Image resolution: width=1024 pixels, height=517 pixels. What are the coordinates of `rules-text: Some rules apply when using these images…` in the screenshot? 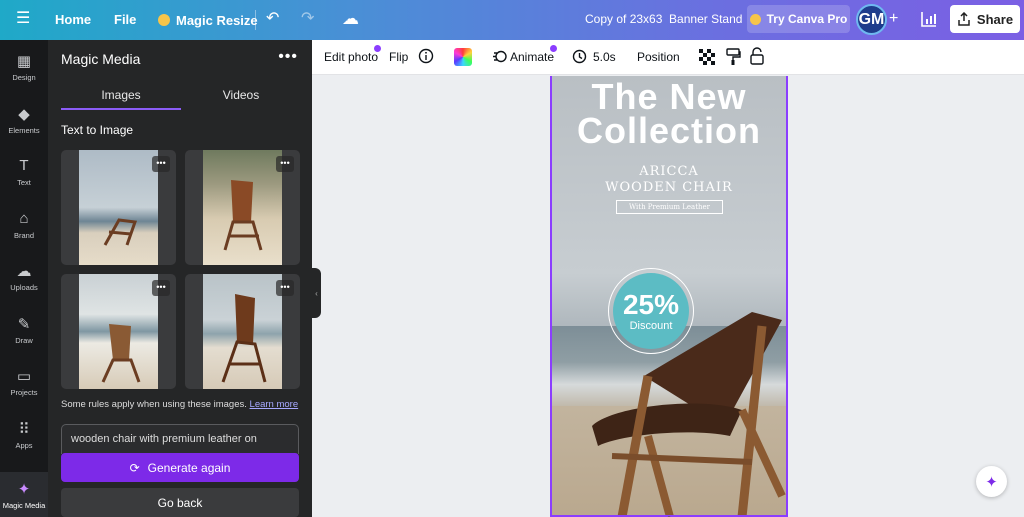 It's located at (154, 404).